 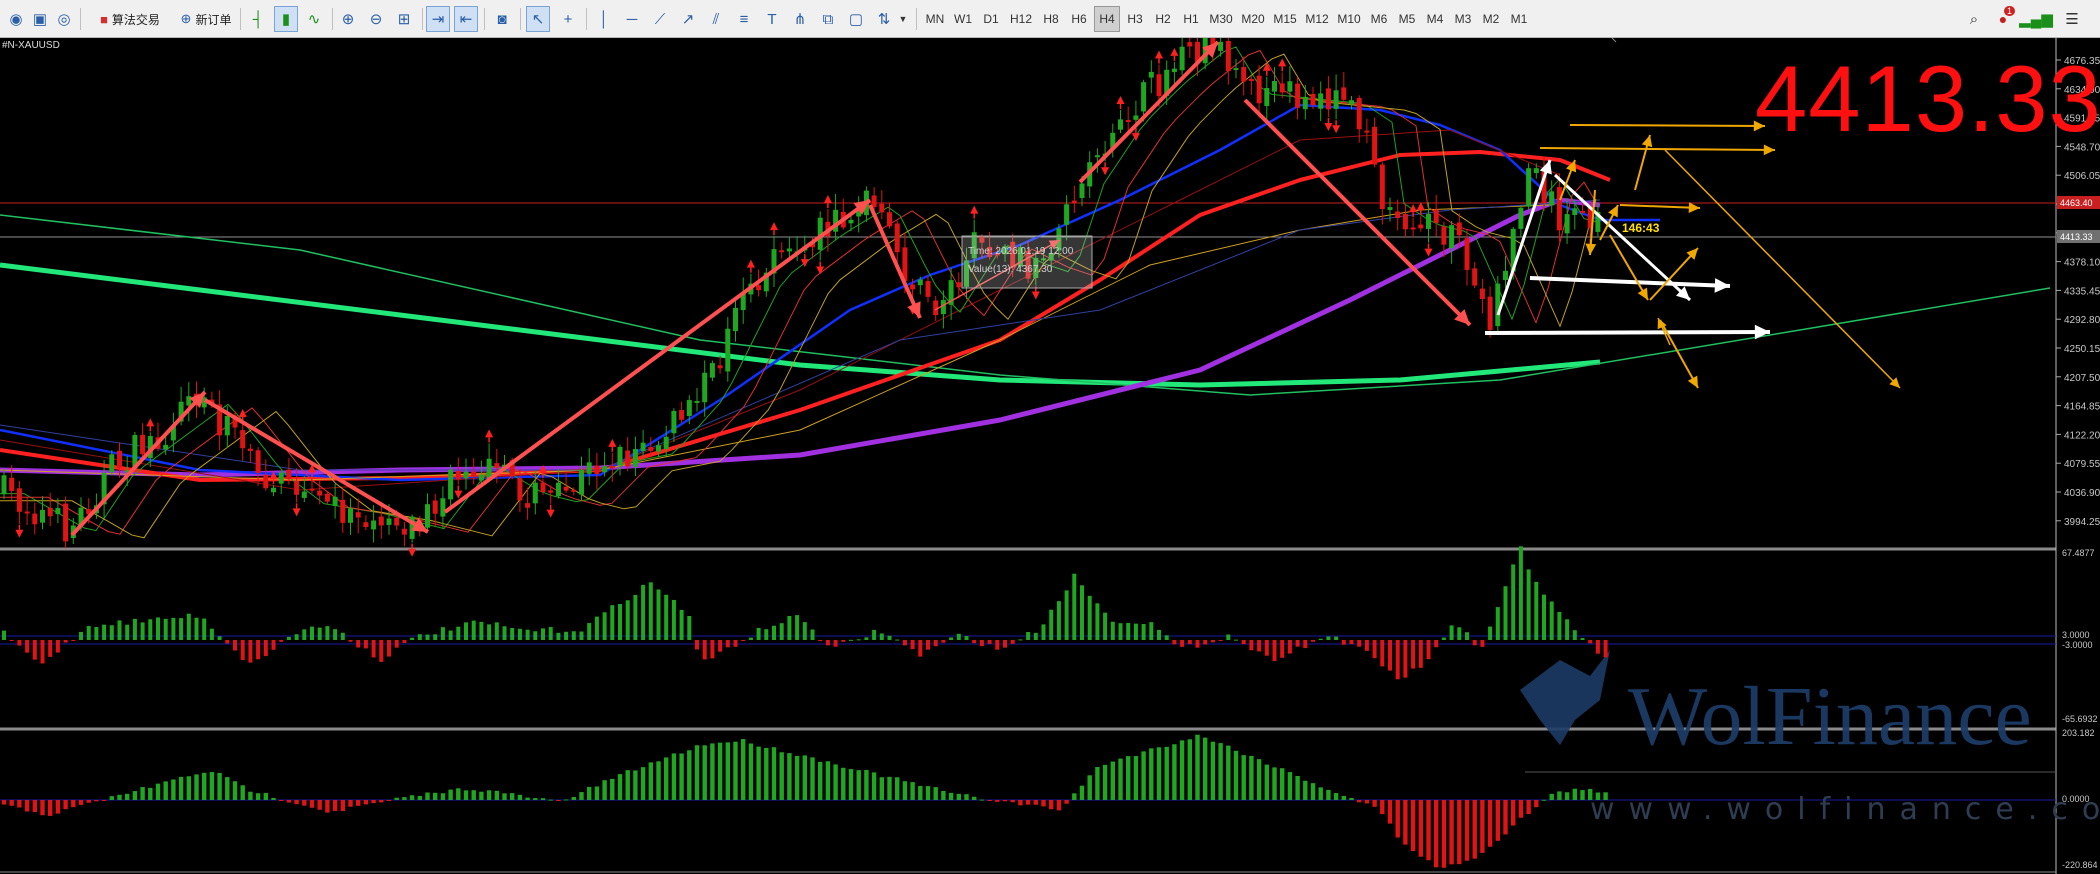 I want to click on timeframe-m5: M5, so click(x=1407, y=19).